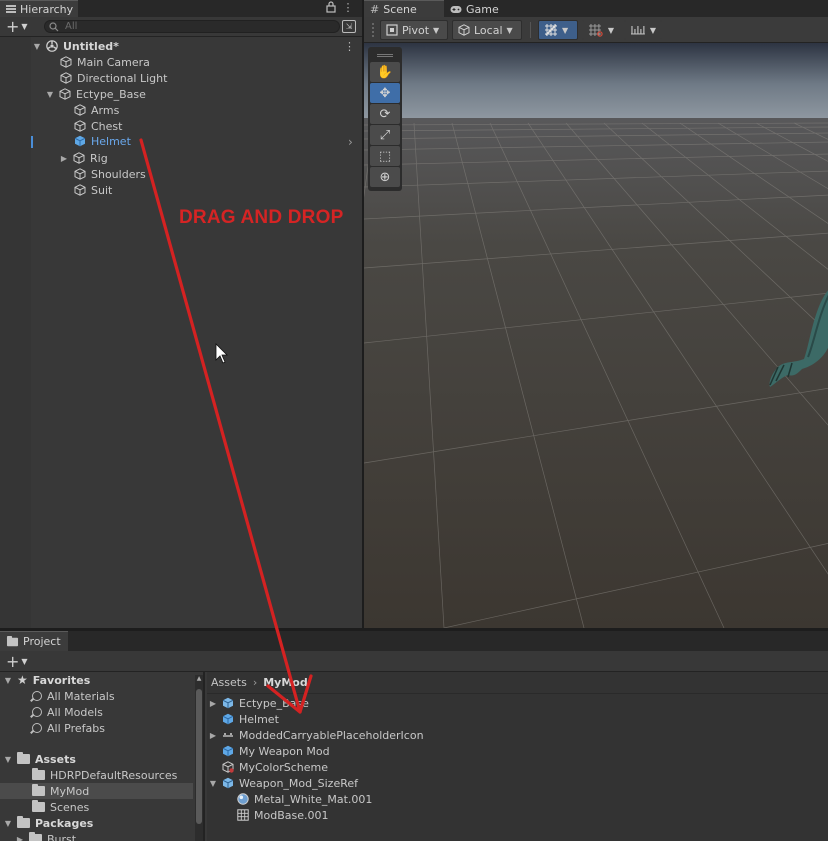 The height and width of the screenshot is (841, 828). I want to click on packages-header: ▼ Packages, so click(48, 823).